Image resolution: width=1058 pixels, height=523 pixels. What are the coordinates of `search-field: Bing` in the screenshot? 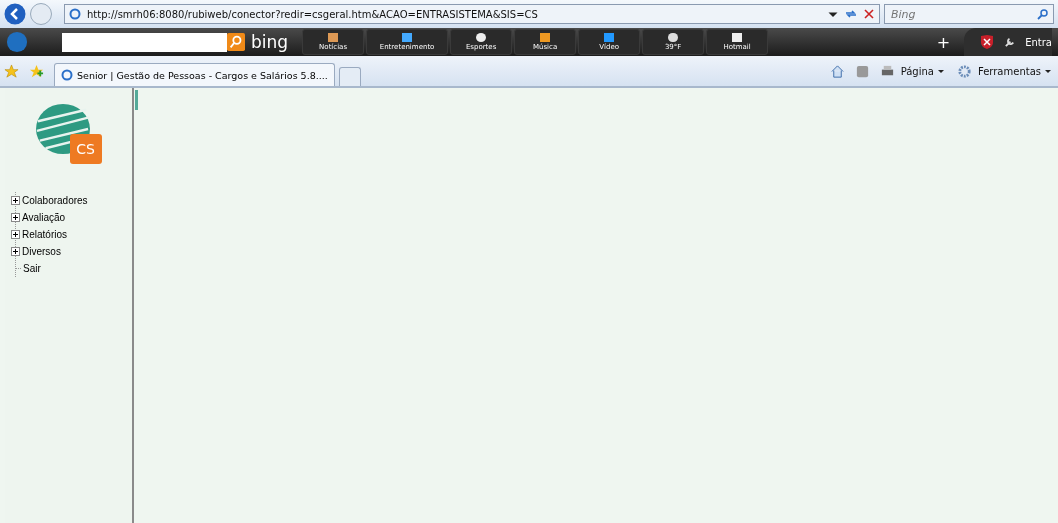 It's located at (963, 14).